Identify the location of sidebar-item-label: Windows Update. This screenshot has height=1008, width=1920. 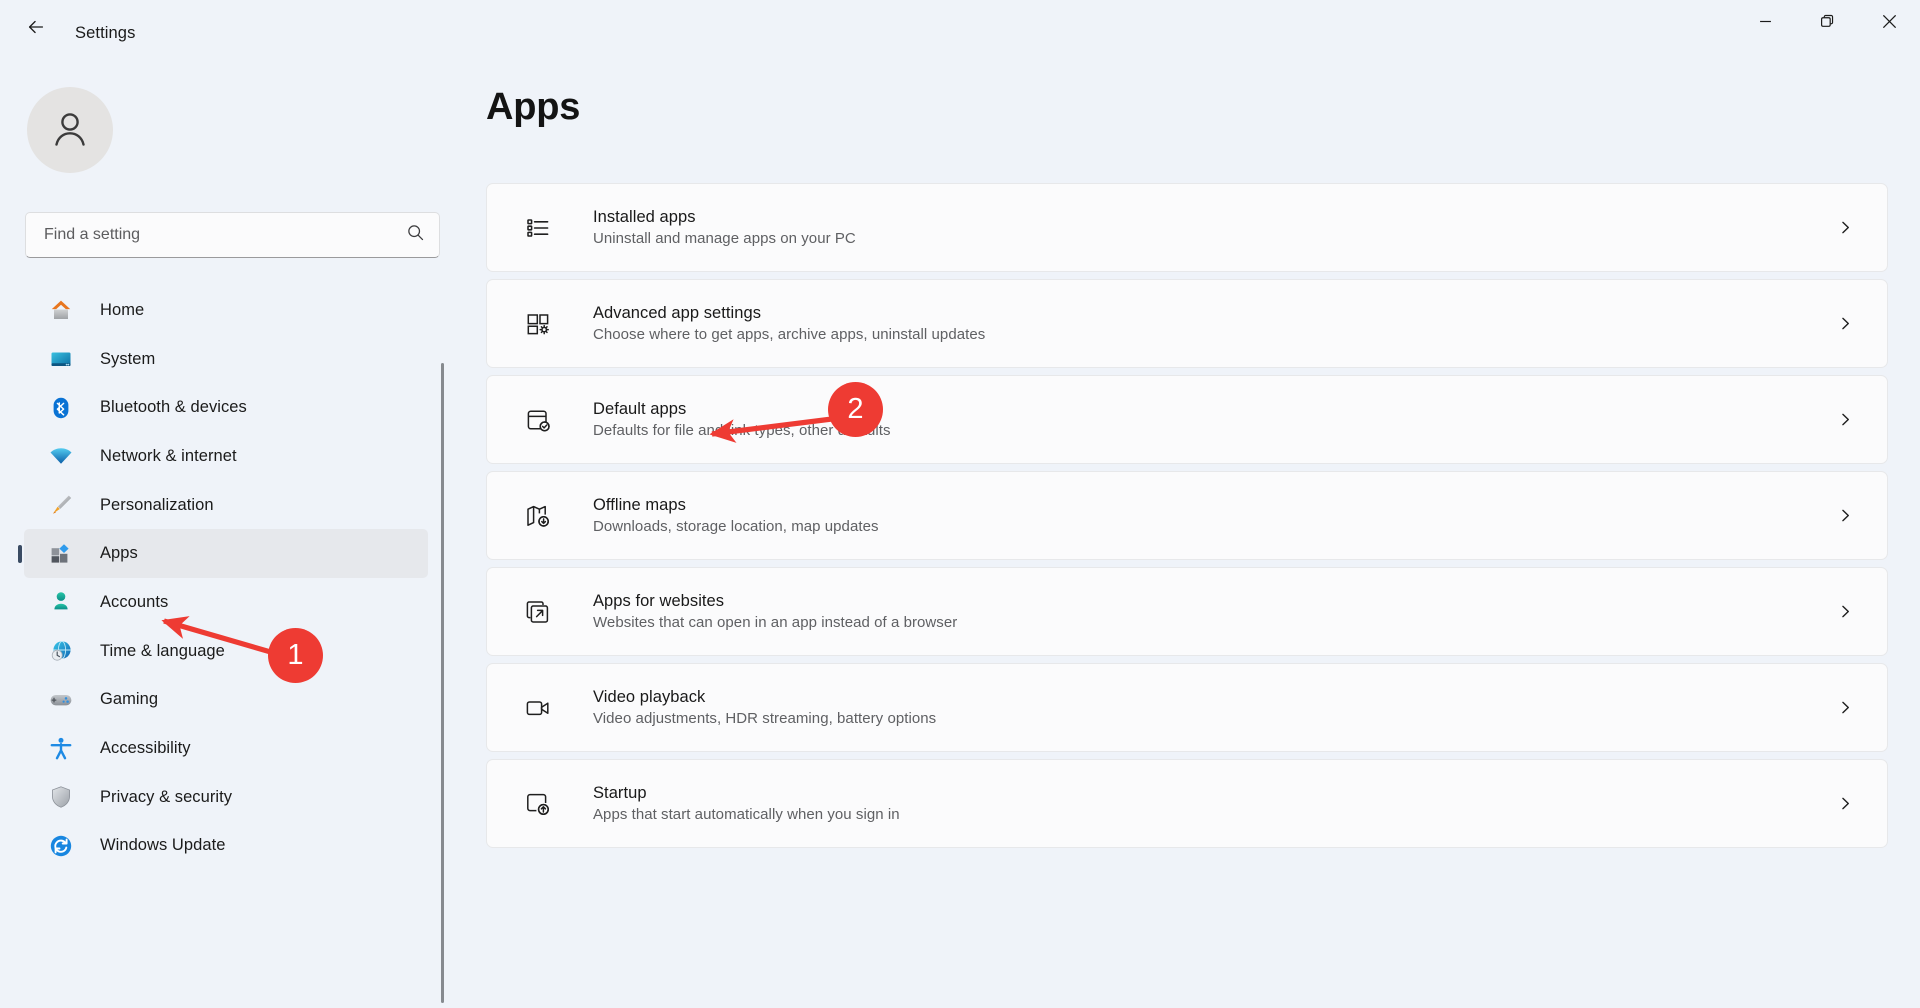
(163, 845).